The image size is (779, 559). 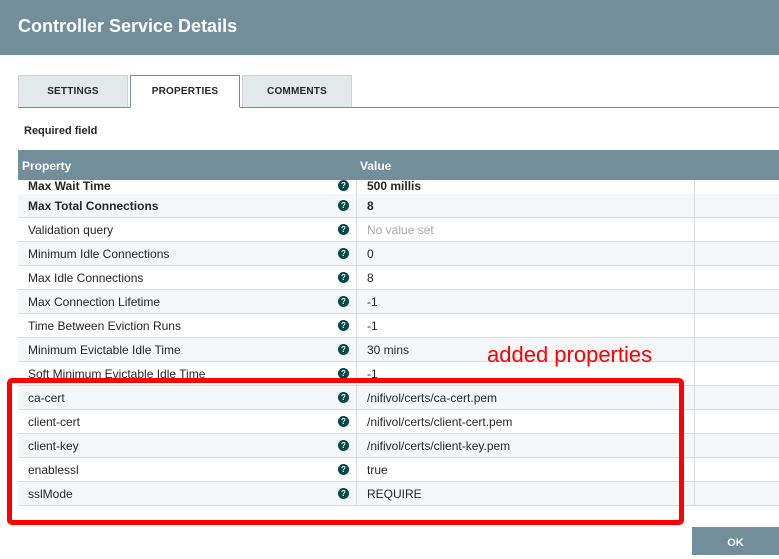 I want to click on tab-bar: SETTINGS PROPERTIES COMMENTS, so click(x=398, y=91).